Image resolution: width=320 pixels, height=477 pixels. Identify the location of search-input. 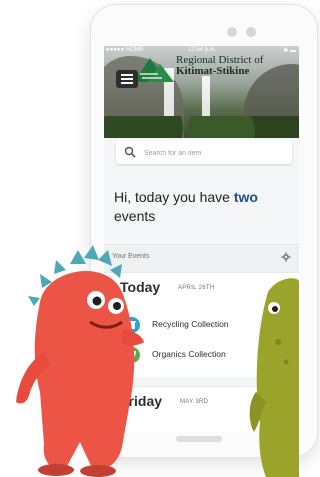
(214, 153).